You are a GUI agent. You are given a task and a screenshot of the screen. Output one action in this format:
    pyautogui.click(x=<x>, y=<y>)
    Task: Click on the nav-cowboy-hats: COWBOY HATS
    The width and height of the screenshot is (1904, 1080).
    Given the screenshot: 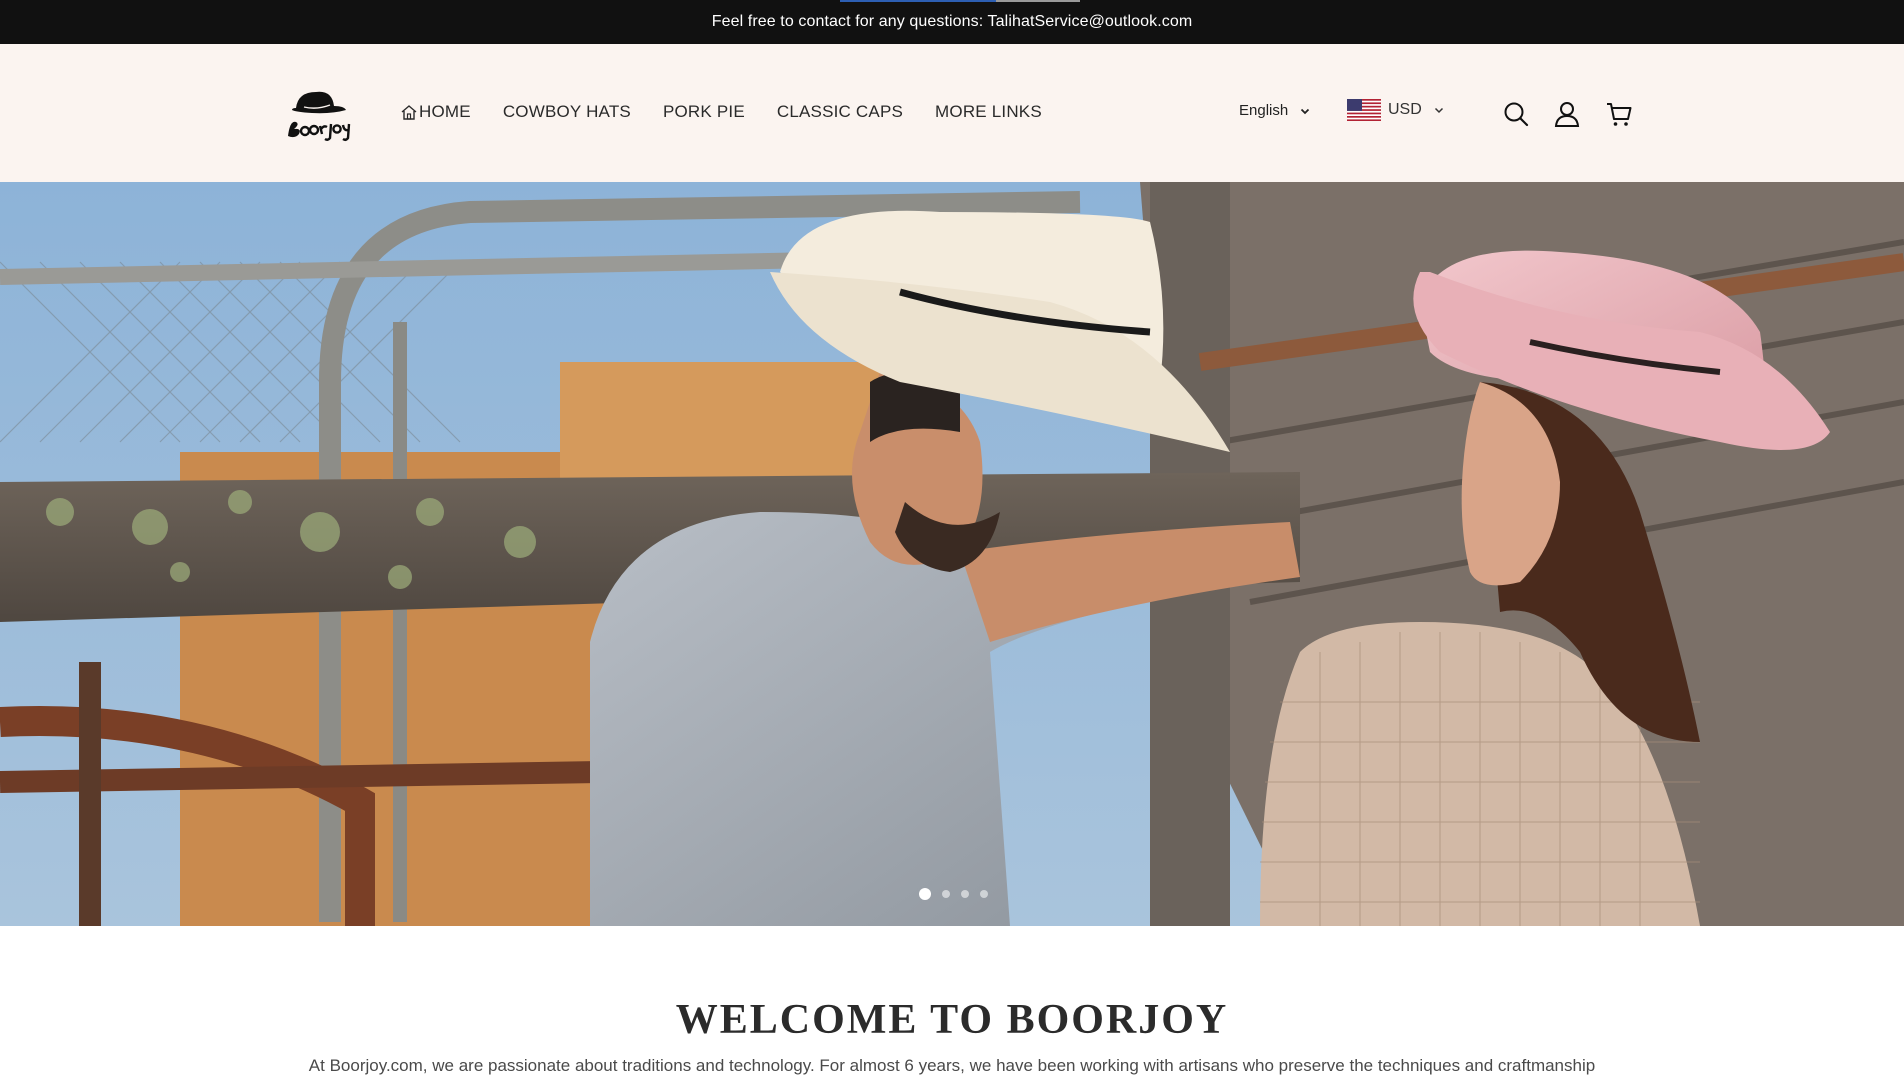 What is the action you would take?
    pyautogui.click(x=567, y=112)
    